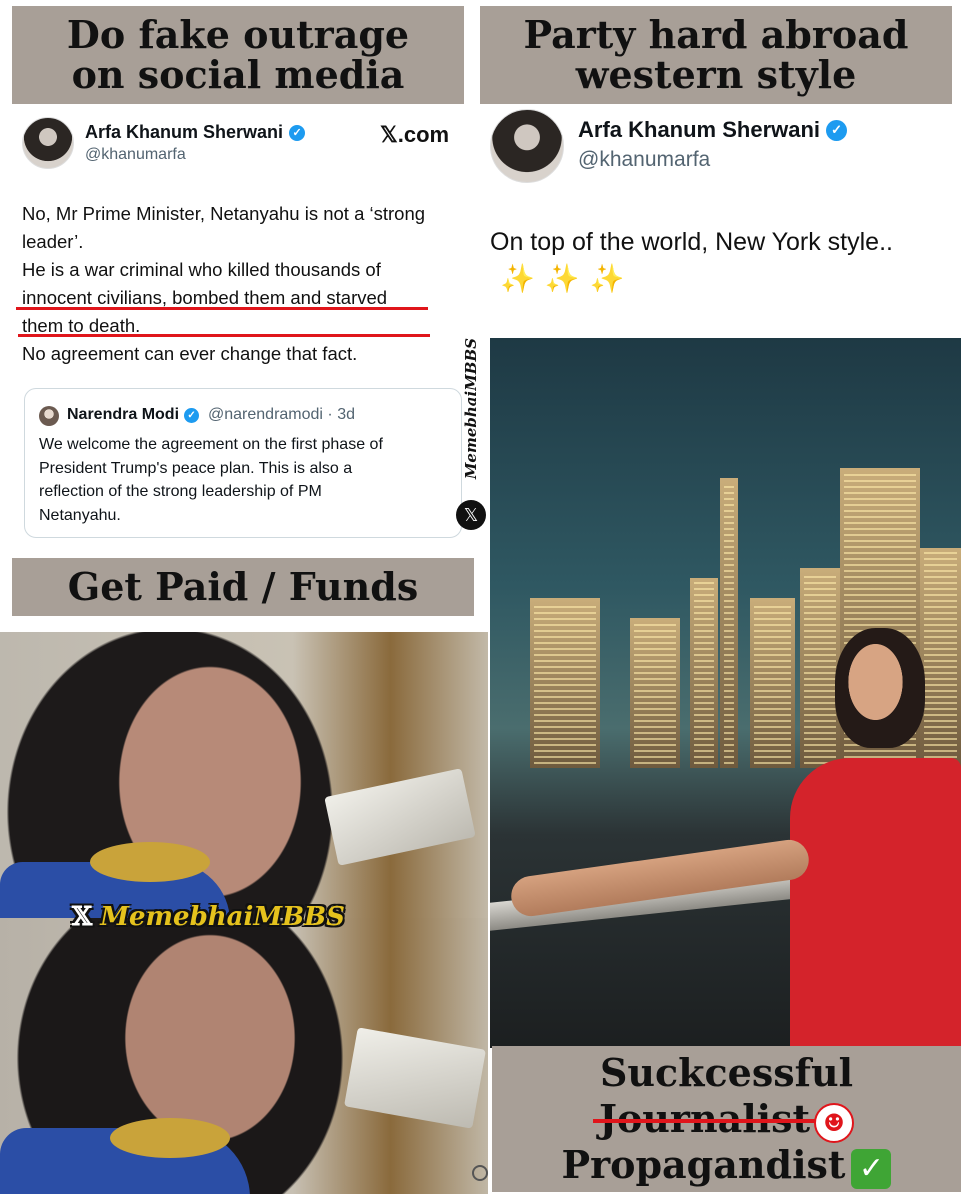 The image size is (961, 1200). I want to click on banner-fake-outrage: Do fake outrage on social media, so click(238, 55).